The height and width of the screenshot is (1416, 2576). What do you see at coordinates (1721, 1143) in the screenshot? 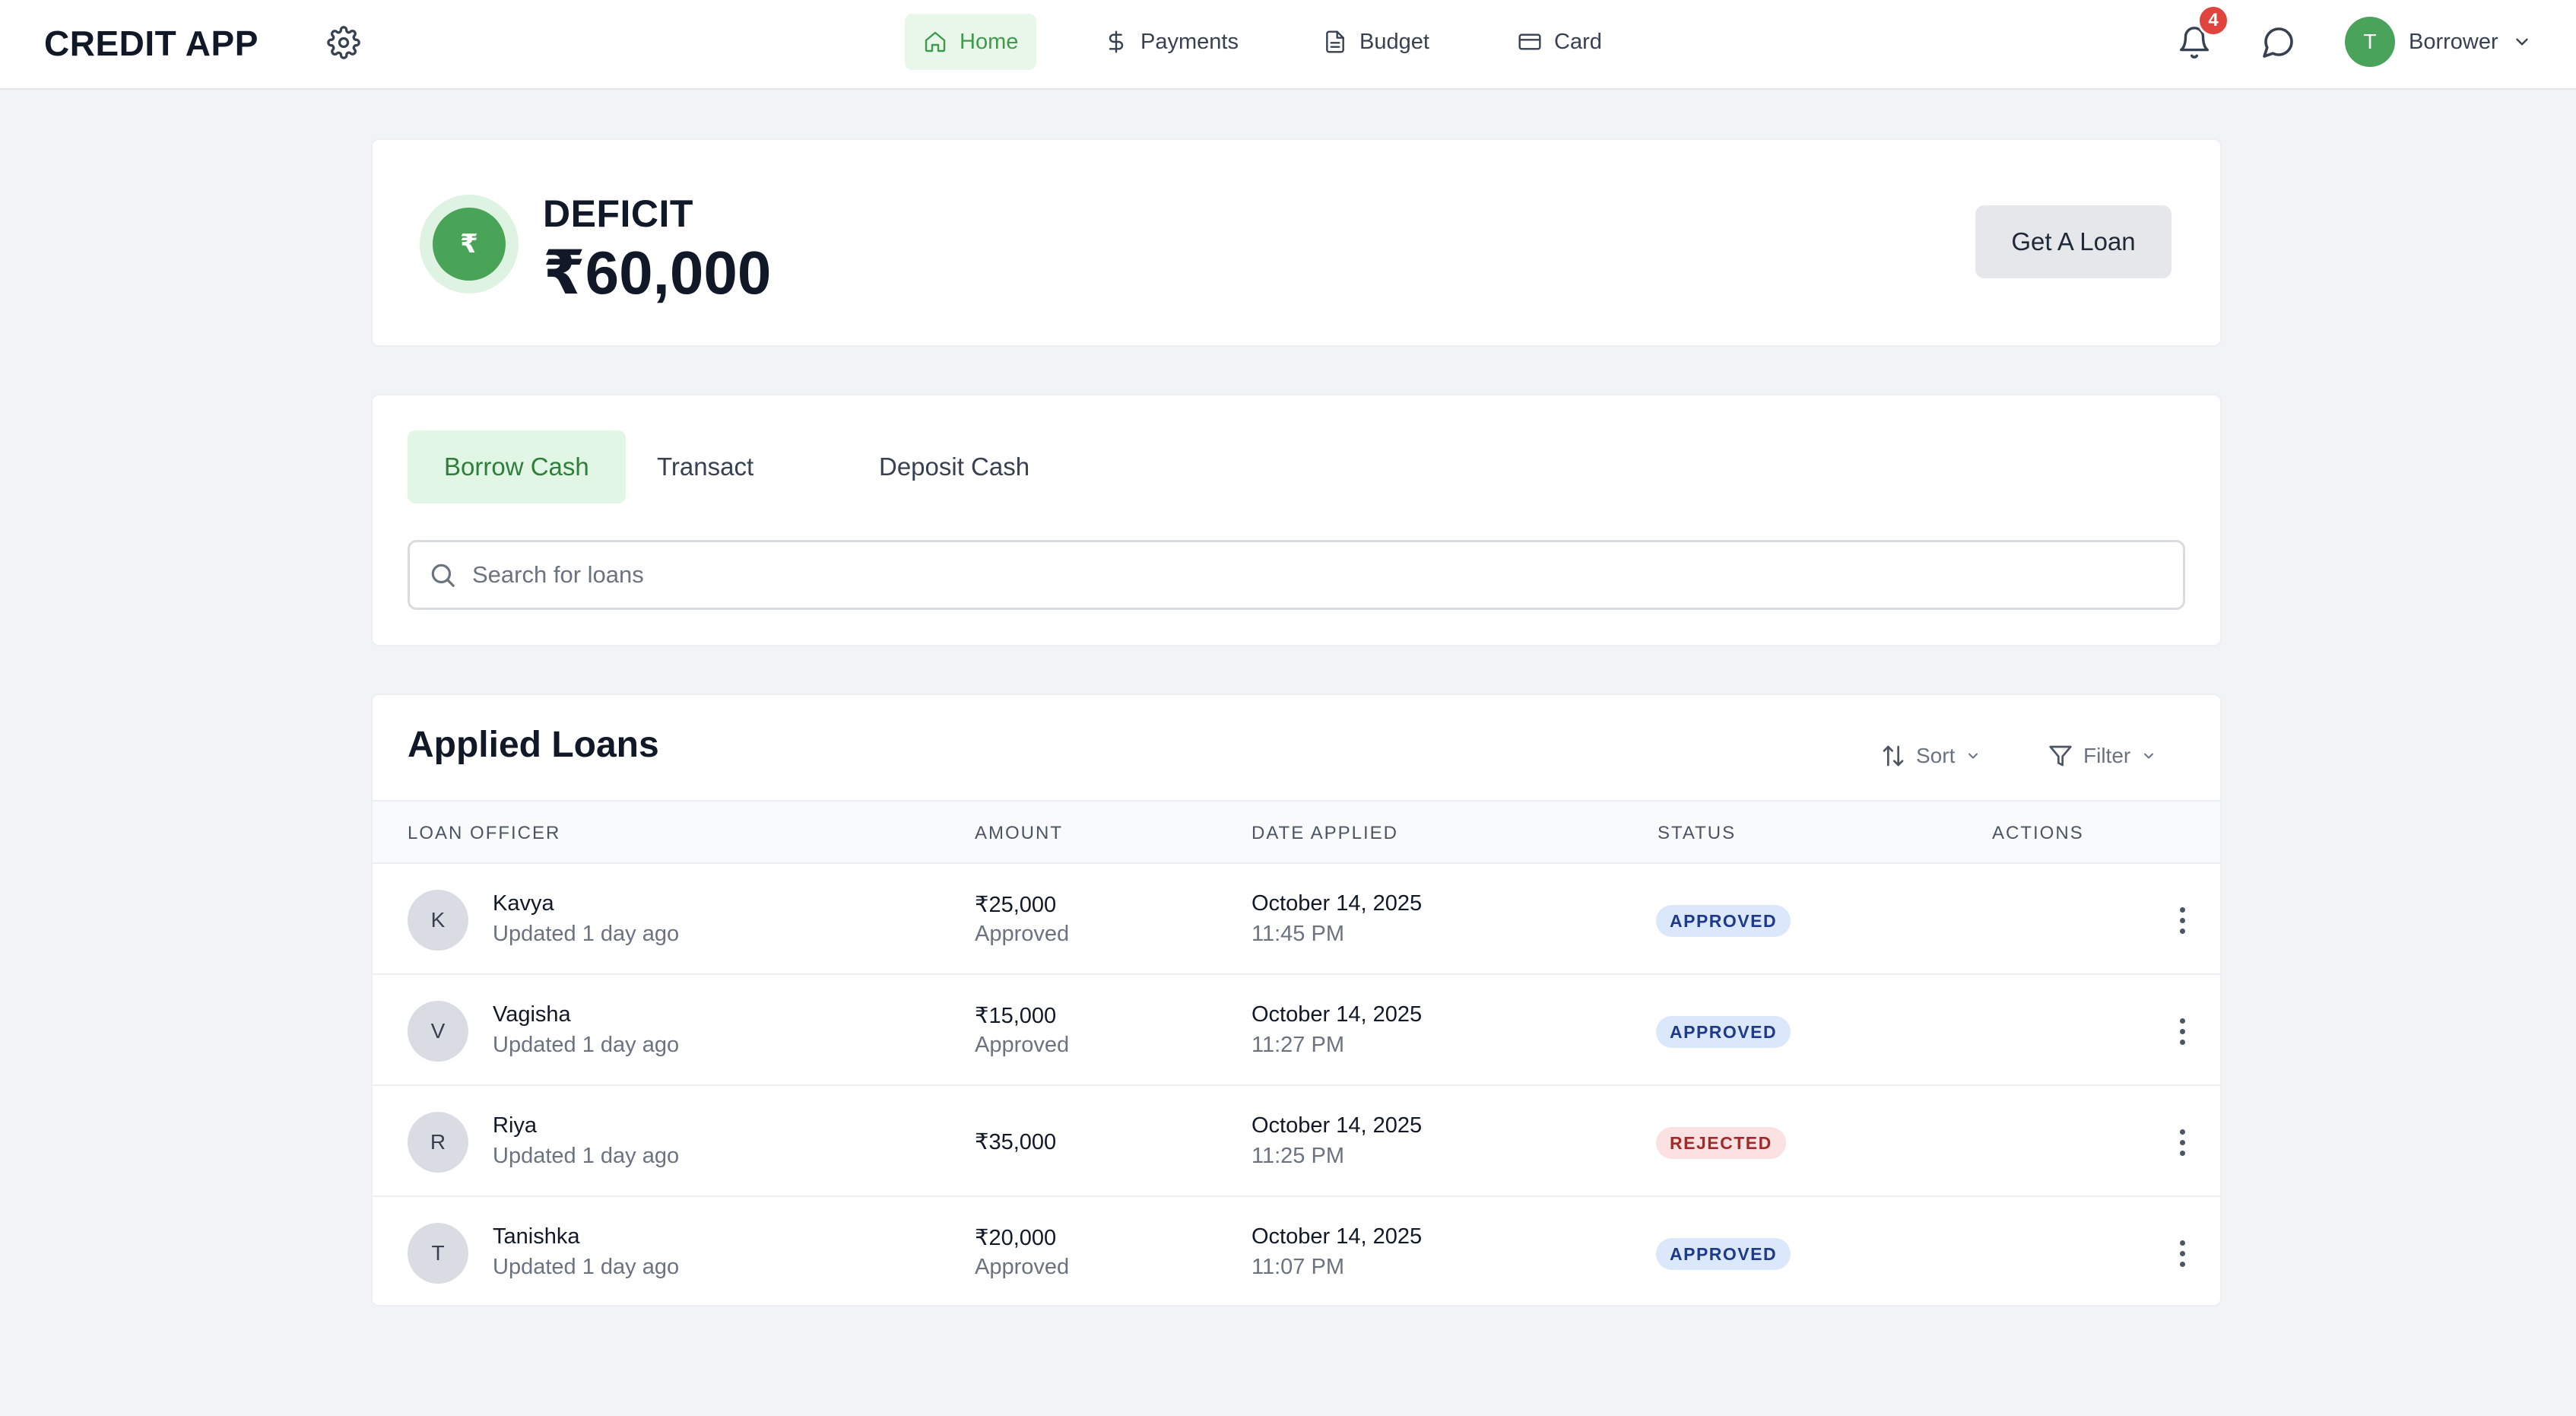
I see `status-badge: REJECTED` at bounding box center [1721, 1143].